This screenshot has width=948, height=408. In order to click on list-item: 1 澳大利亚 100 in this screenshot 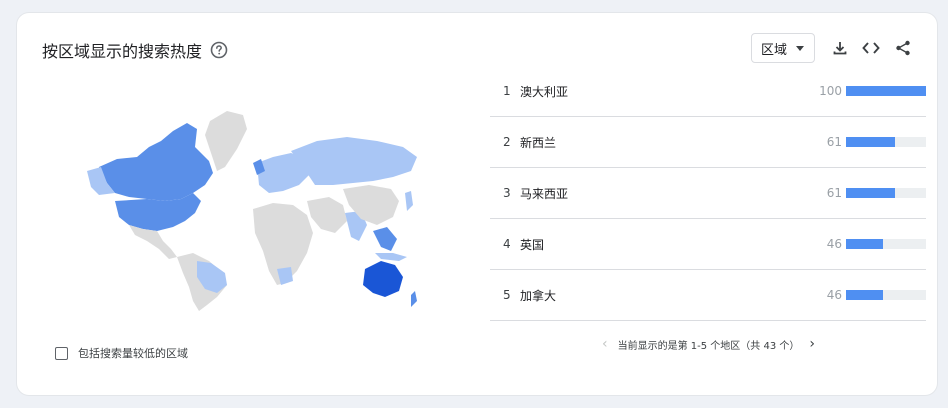, I will do `click(708, 91)`.